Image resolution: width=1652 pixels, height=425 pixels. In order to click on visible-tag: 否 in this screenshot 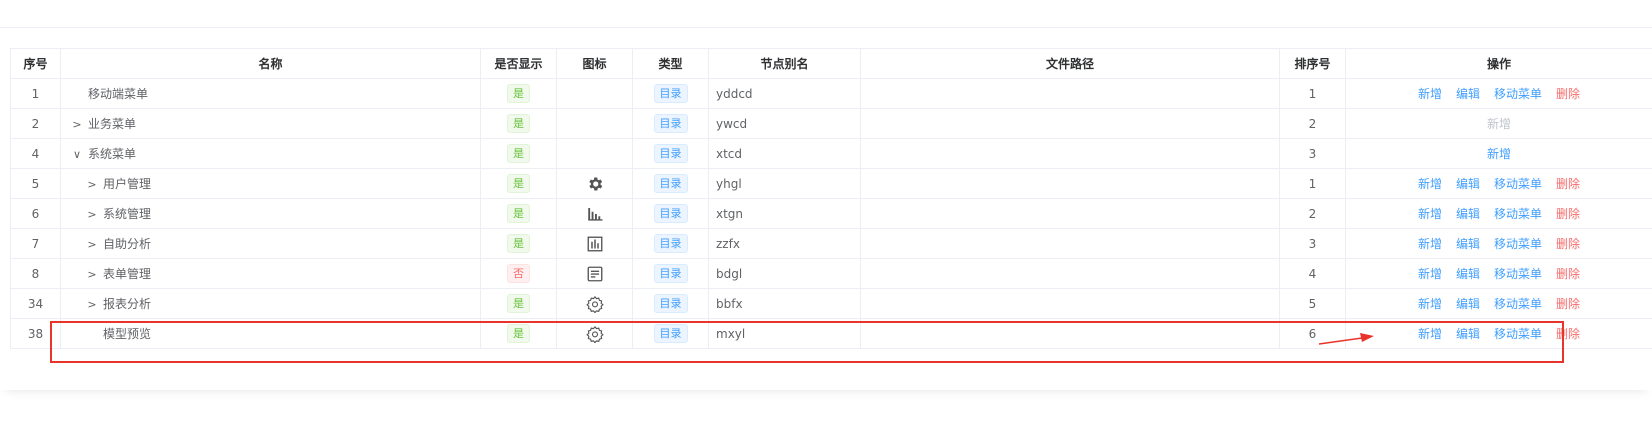, I will do `click(518, 273)`.